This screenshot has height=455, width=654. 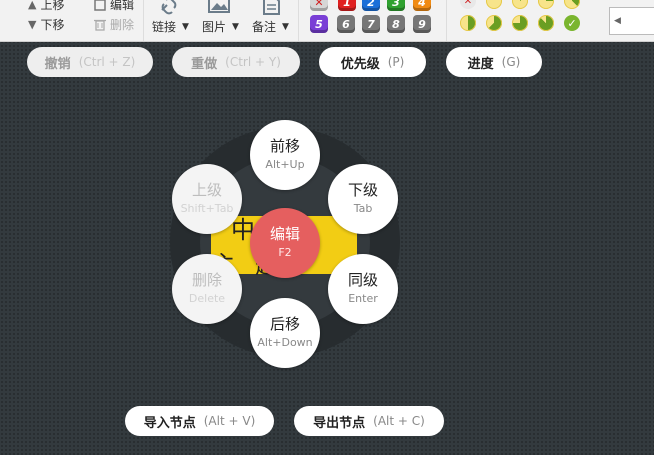 What do you see at coordinates (264, 27) in the screenshot?
I see `note-label: 备注` at bounding box center [264, 27].